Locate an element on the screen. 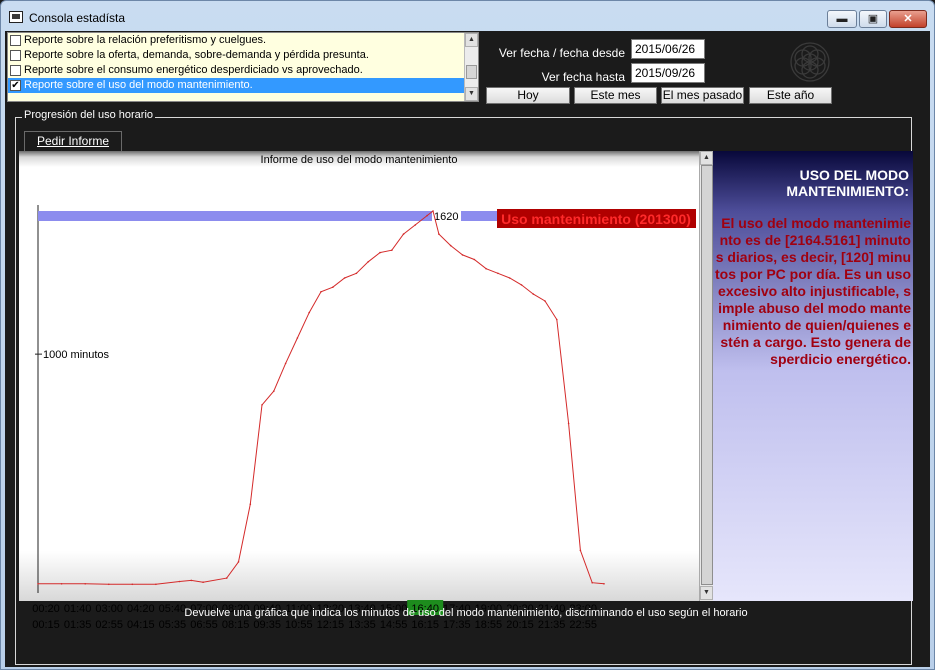 This screenshot has width=935, height=670. x-tick-label: 09:35 is located at coordinates (267, 625).